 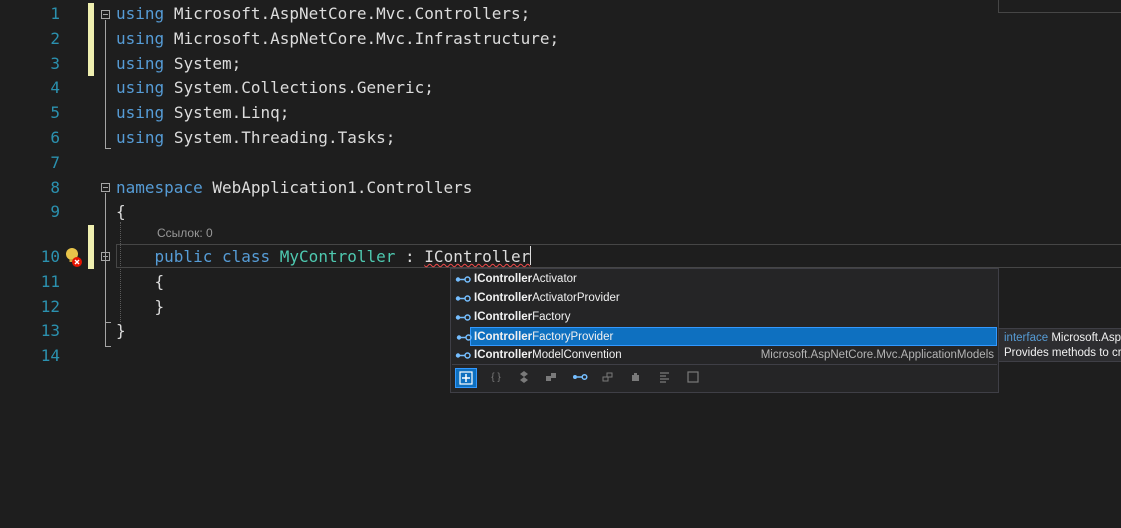 What do you see at coordinates (410, 256) in the screenshot?
I see `colon-token: :` at bounding box center [410, 256].